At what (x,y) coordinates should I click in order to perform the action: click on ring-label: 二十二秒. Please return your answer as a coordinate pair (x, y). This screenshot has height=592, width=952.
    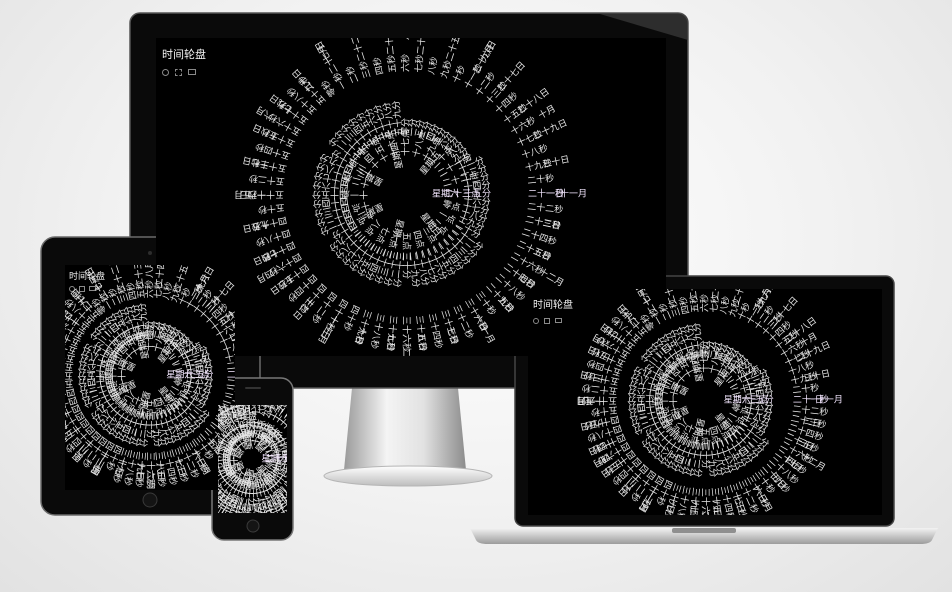
    Looking at the image, I should click on (545, 208).